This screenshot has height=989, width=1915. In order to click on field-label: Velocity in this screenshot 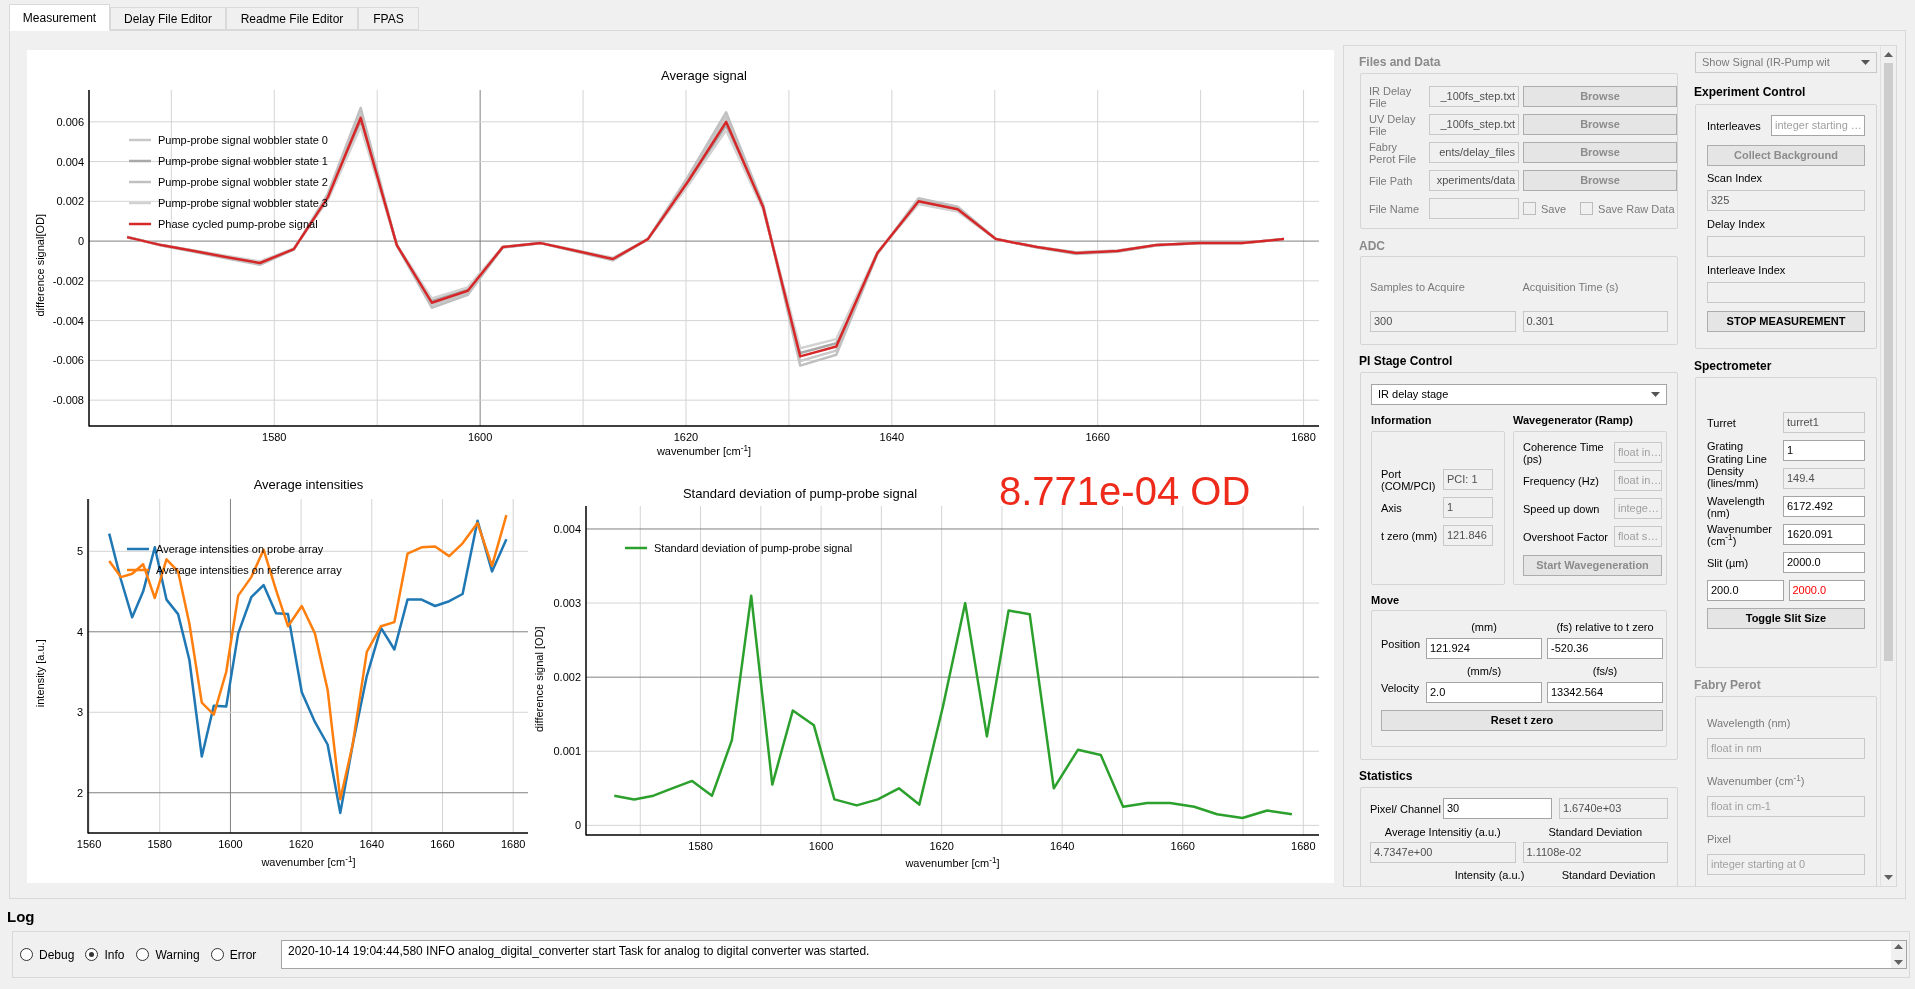, I will do `click(1400, 688)`.